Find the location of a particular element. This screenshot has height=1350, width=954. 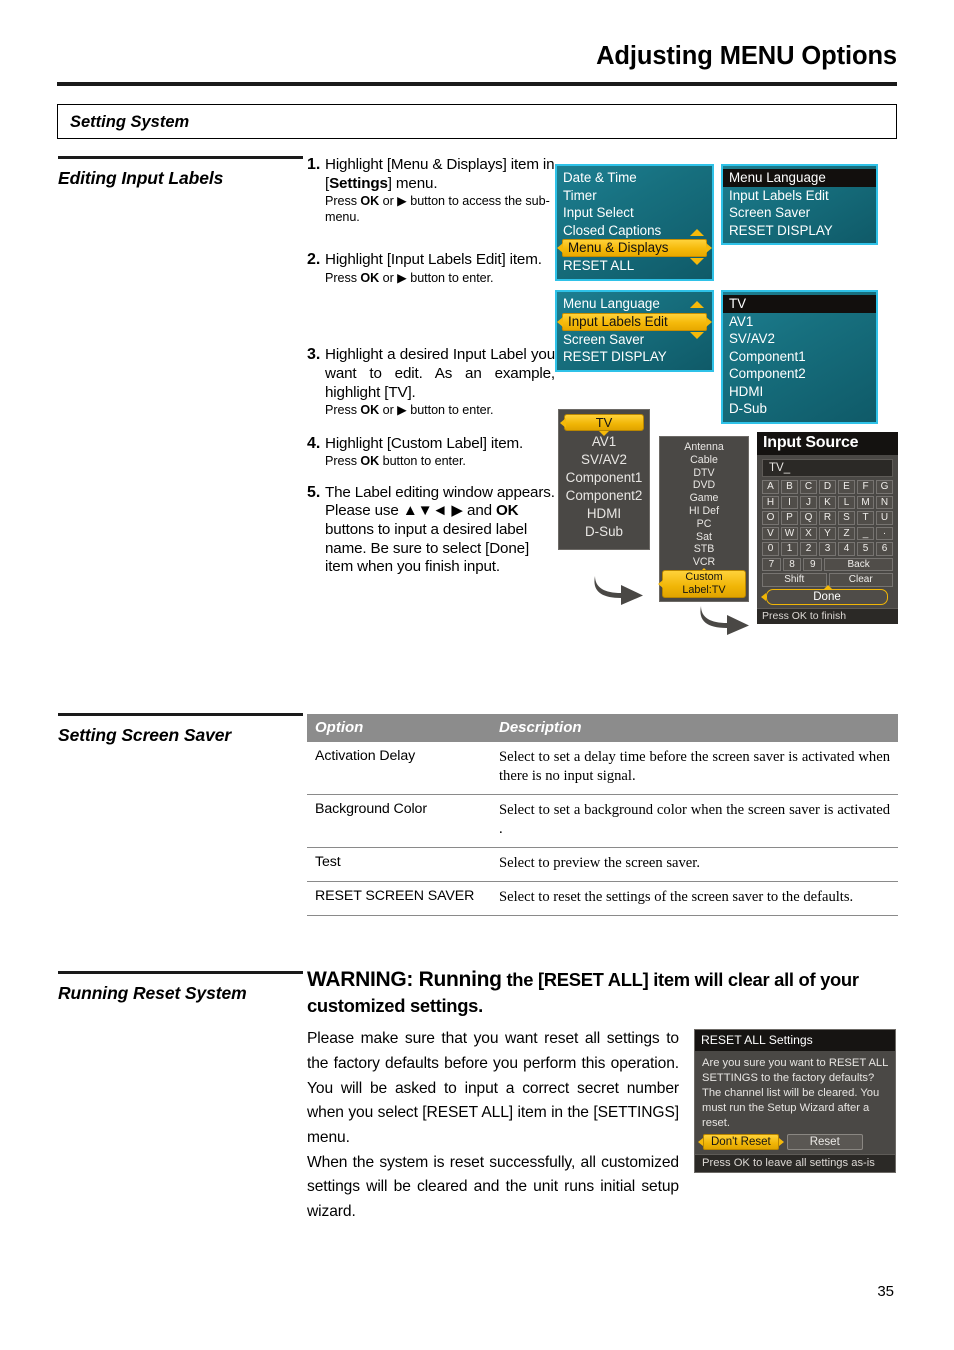

key-0: 0 is located at coordinates (770, 549).